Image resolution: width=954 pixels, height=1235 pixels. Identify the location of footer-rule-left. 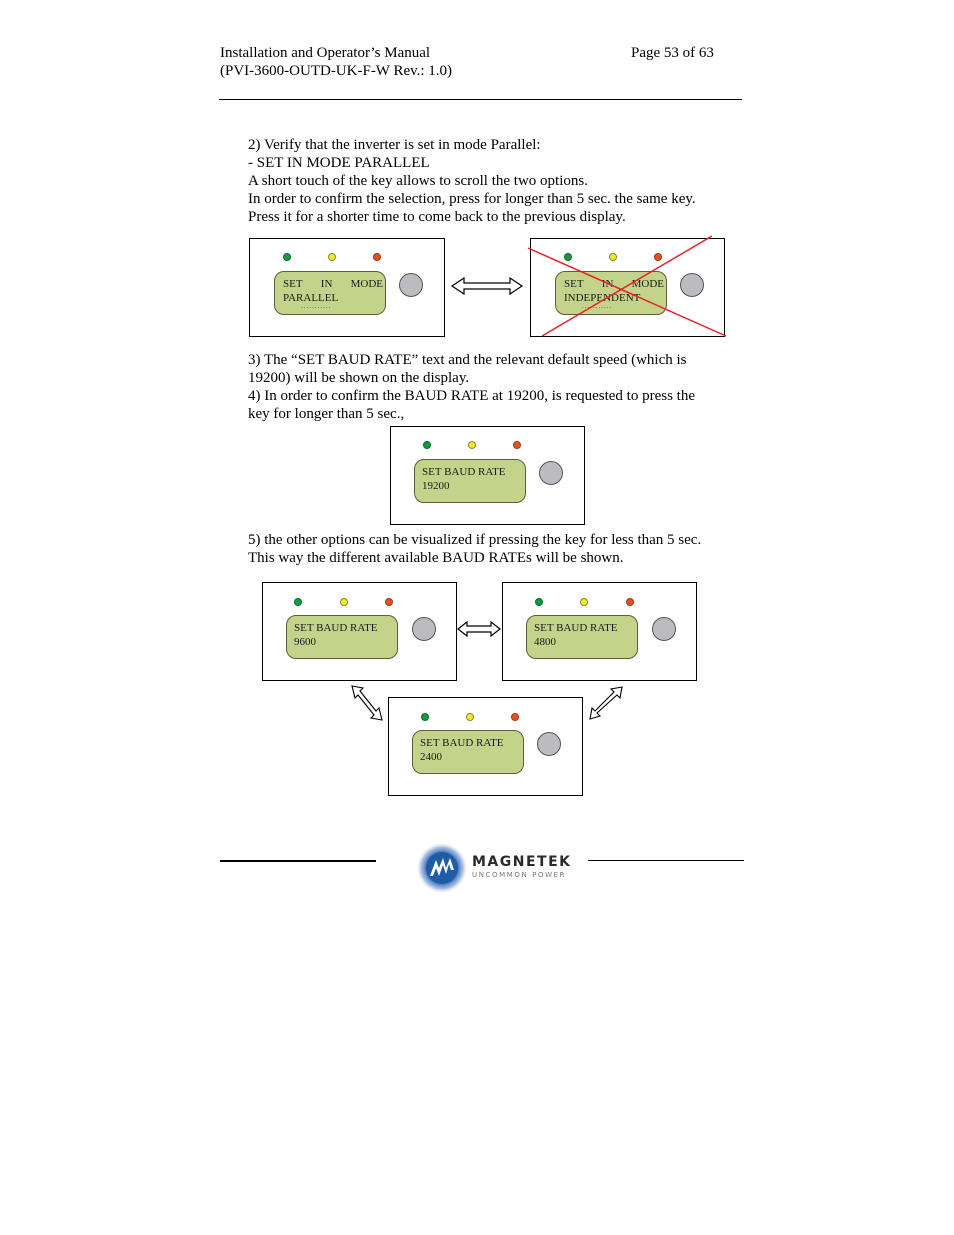
(298, 861).